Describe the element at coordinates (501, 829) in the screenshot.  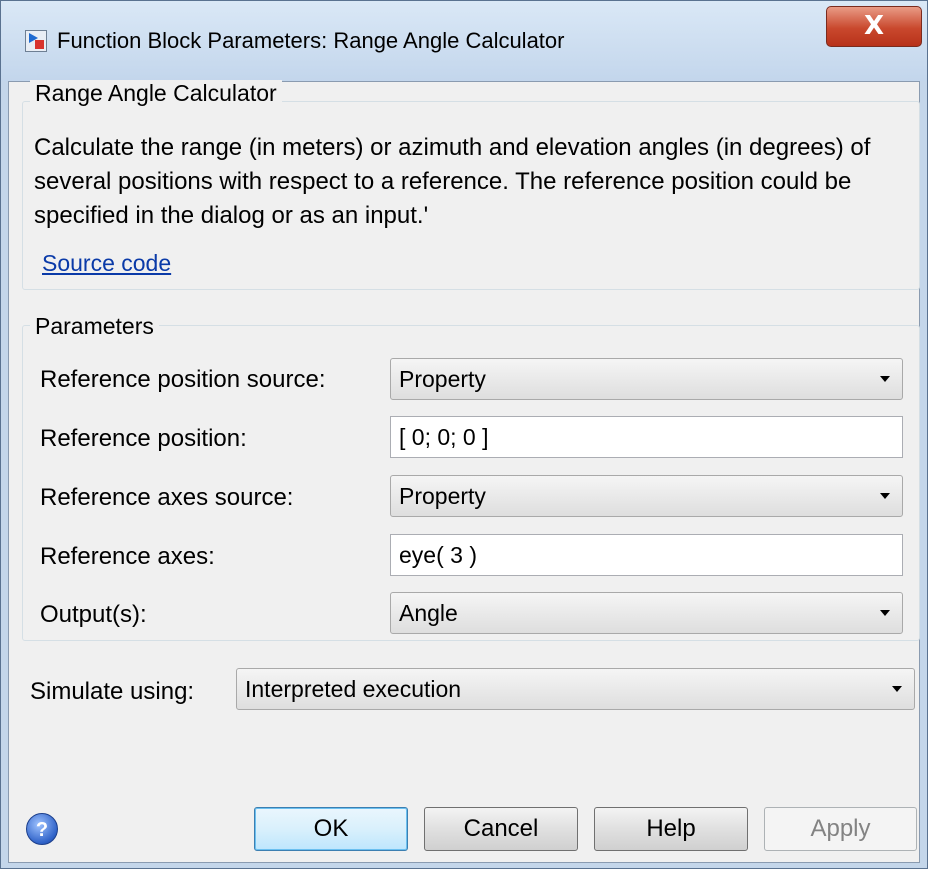
I see `cancel-button: Cancel` at that location.